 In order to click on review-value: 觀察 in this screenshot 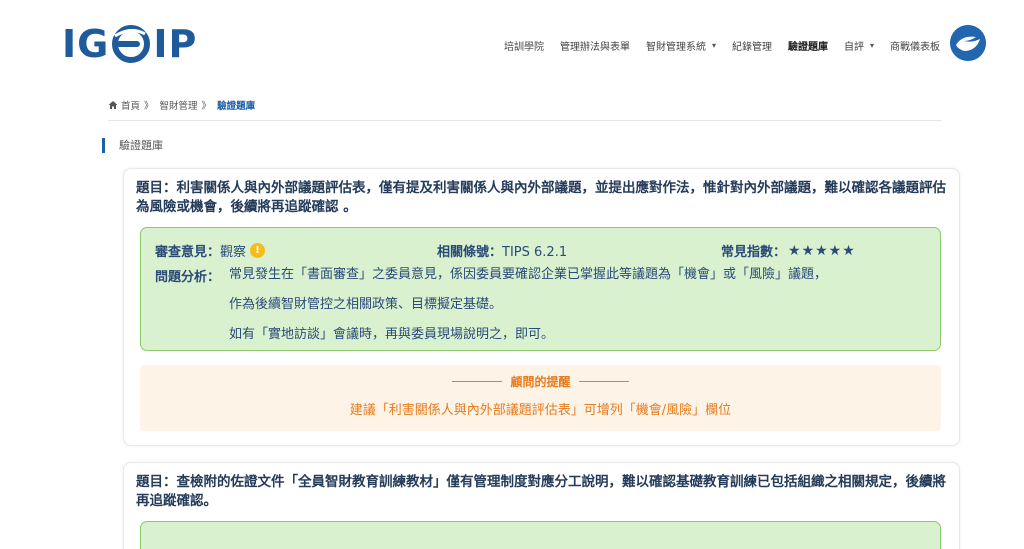, I will do `click(233, 252)`.